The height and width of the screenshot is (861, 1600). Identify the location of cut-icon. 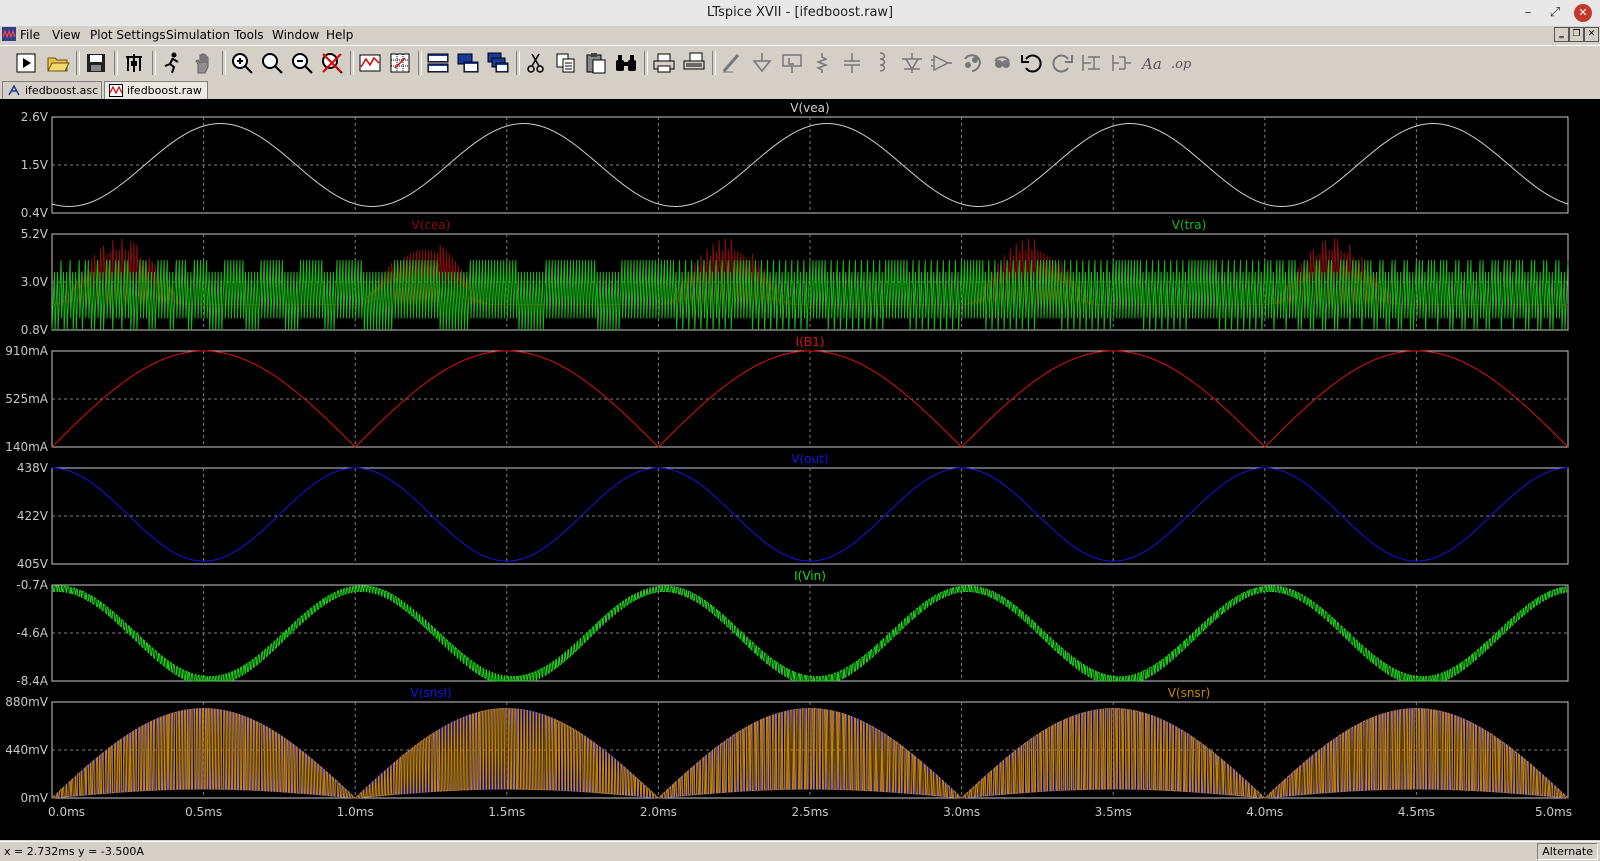
(536, 63).